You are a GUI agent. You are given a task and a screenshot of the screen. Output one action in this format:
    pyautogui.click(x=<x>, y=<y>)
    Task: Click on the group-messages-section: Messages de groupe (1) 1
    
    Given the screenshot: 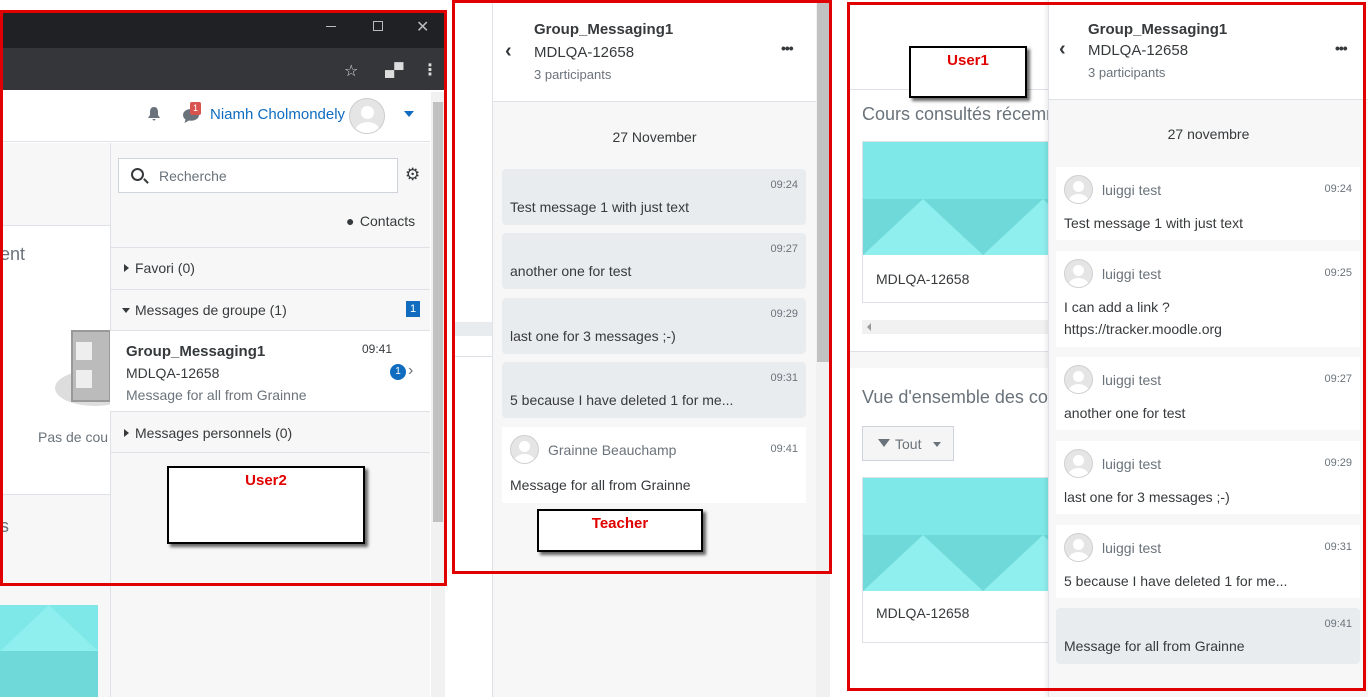 What is the action you would take?
    pyautogui.click(x=270, y=310)
    